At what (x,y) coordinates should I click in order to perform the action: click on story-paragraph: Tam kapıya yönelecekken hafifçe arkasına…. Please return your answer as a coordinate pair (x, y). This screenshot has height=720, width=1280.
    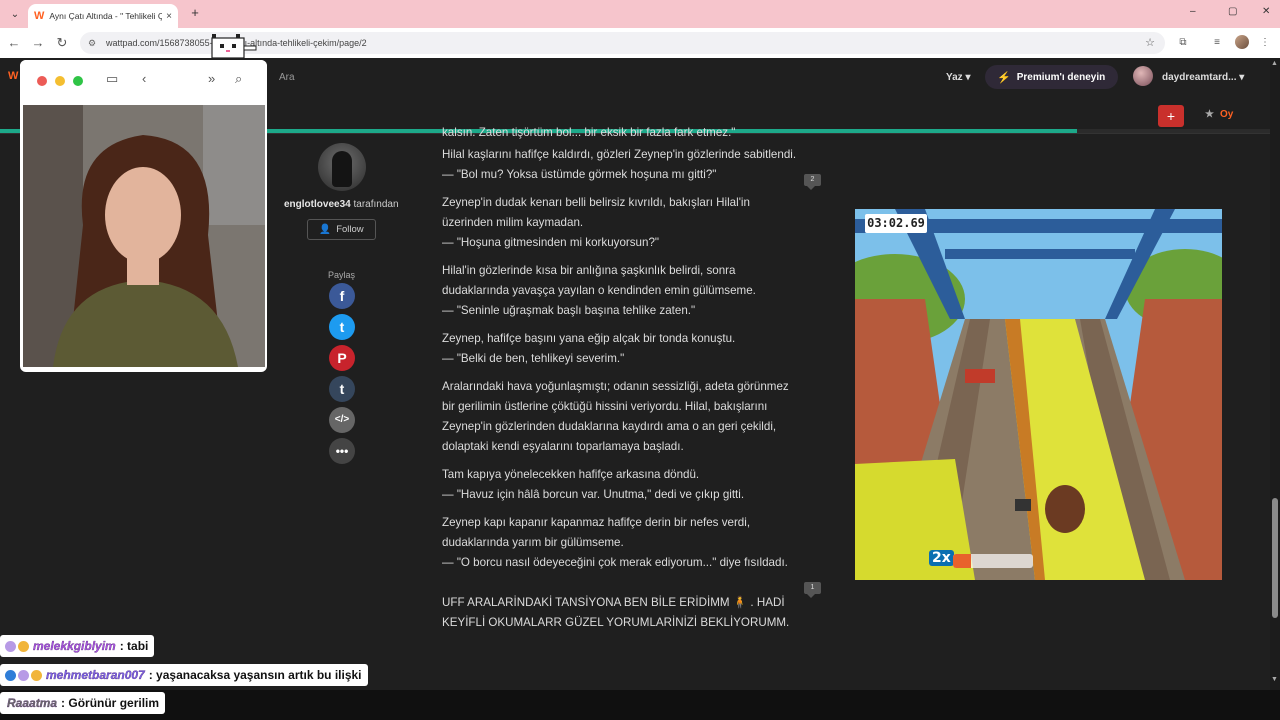
    Looking at the image, I should click on (593, 484).